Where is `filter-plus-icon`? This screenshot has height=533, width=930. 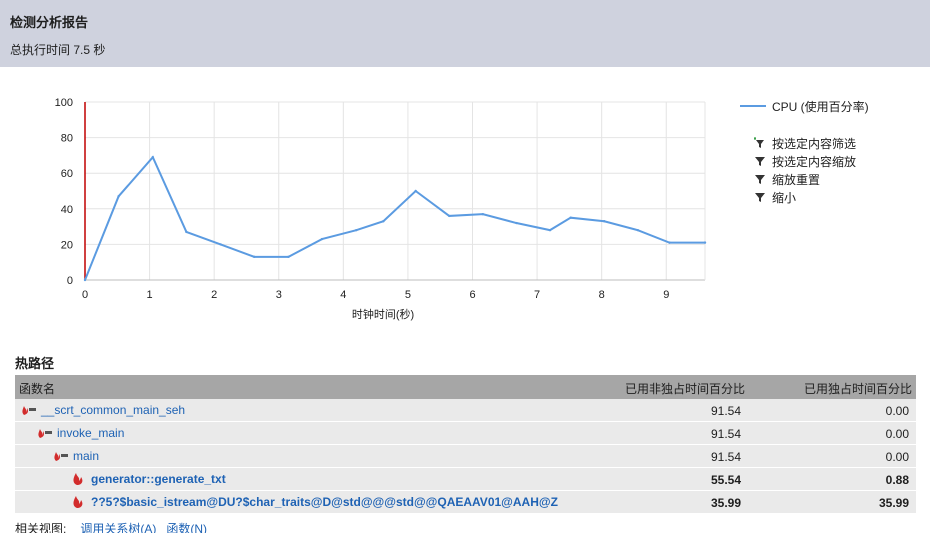 filter-plus-icon is located at coordinates (760, 143).